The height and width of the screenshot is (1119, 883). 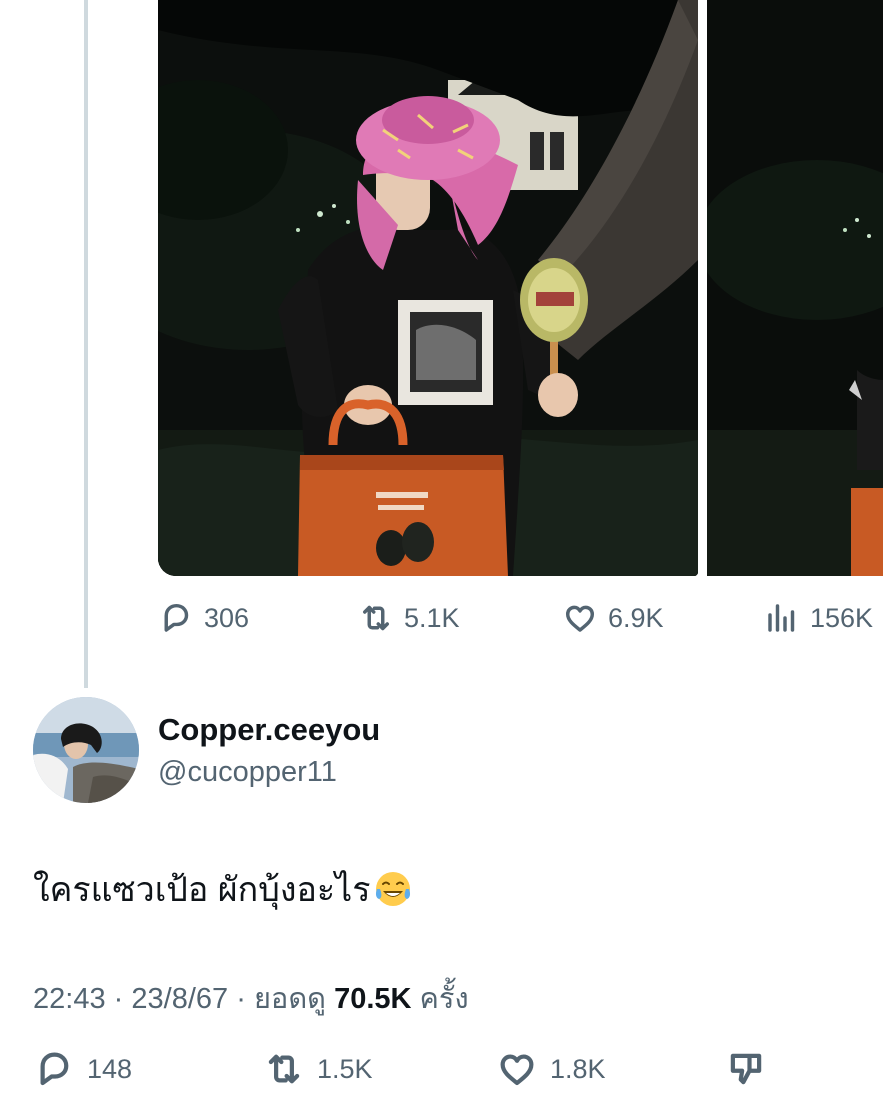 I want to click on repost-button: 1.5K, so click(x=318, y=1069).